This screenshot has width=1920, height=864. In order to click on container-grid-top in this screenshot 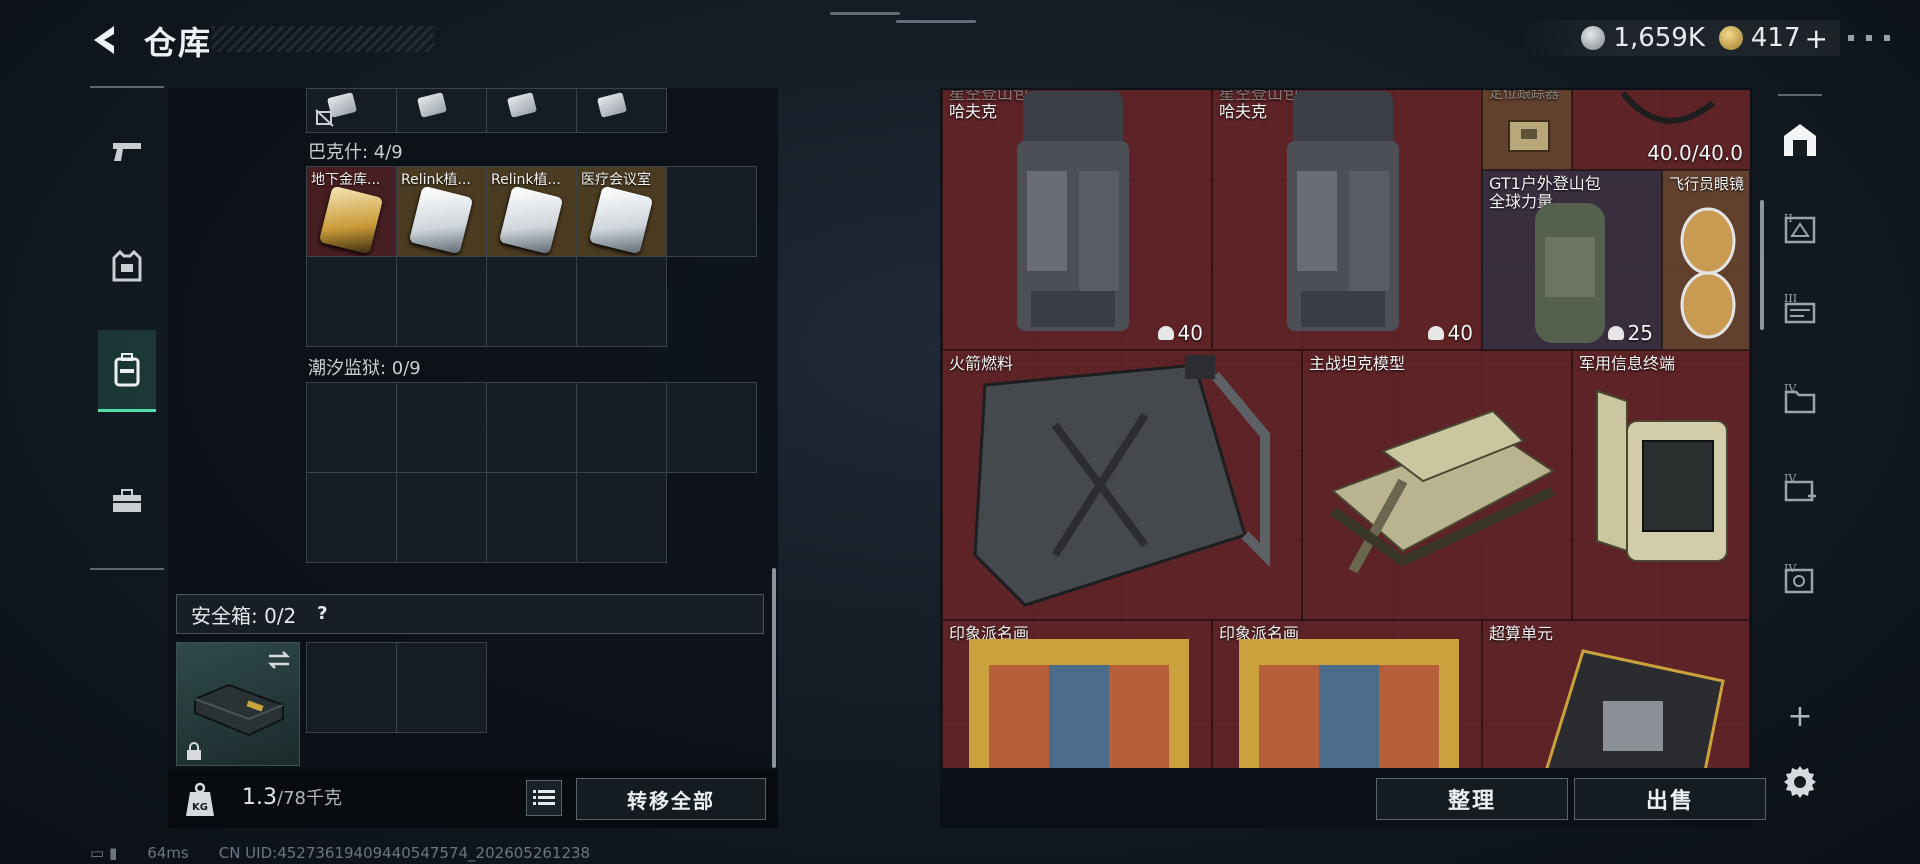, I will do `click(486, 110)`.